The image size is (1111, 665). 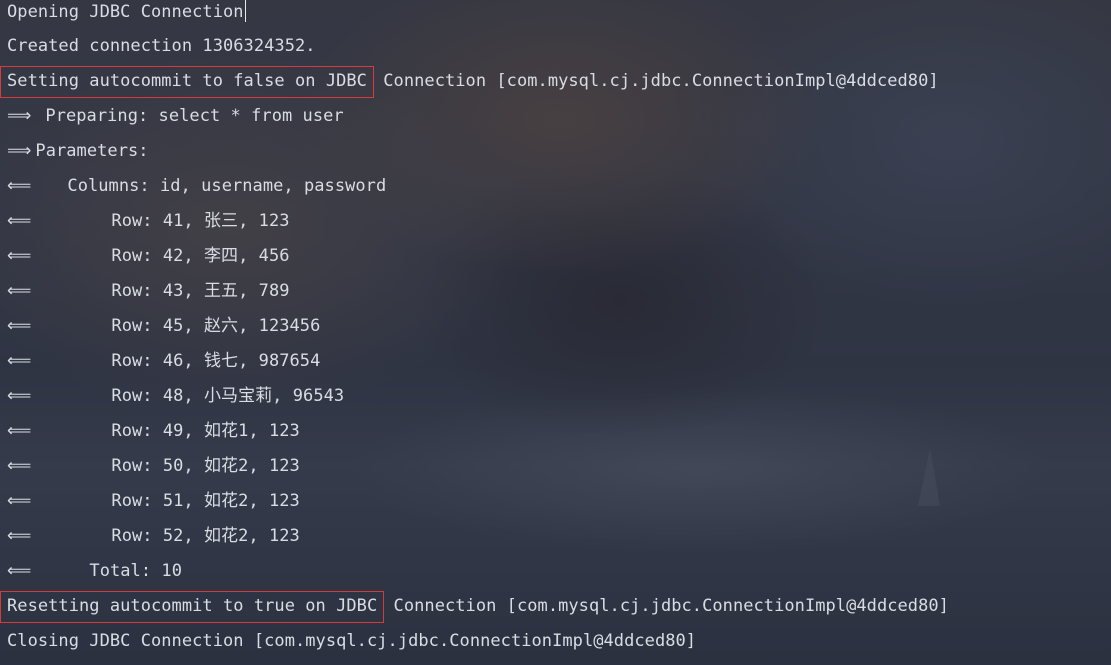 I want to click on log-line-row: ⟸ Row: 42, 李四, 456, so click(x=148, y=262).